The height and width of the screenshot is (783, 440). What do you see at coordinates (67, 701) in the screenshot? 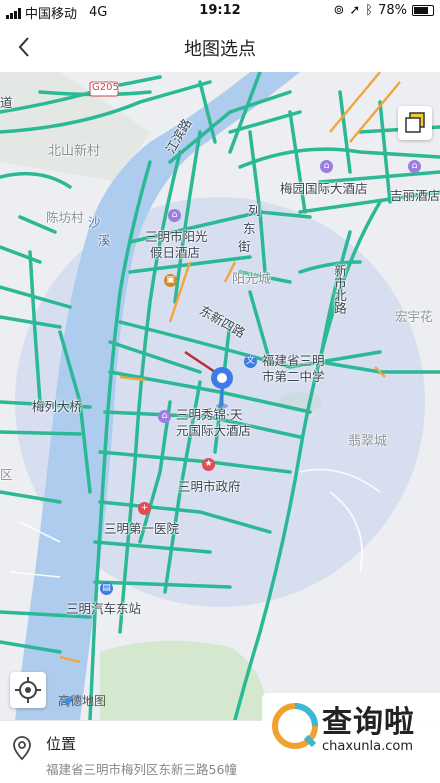
I see `amap-logo-icon` at bounding box center [67, 701].